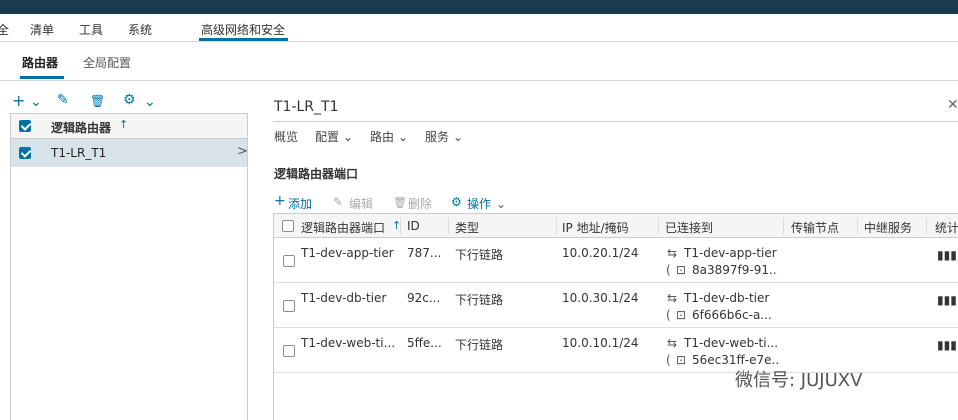  What do you see at coordinates (595, 227) in the screenshot?
I see `column-header-ip: IP 地址/掩码` at bounding box center [595, 227].